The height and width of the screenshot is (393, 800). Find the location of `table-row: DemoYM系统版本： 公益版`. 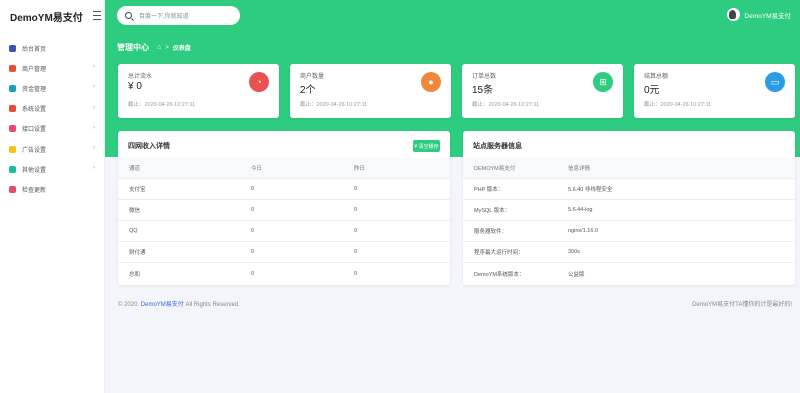

table-row: DemoYM系统版本： 公益版 is located at coordinates (629, 273).